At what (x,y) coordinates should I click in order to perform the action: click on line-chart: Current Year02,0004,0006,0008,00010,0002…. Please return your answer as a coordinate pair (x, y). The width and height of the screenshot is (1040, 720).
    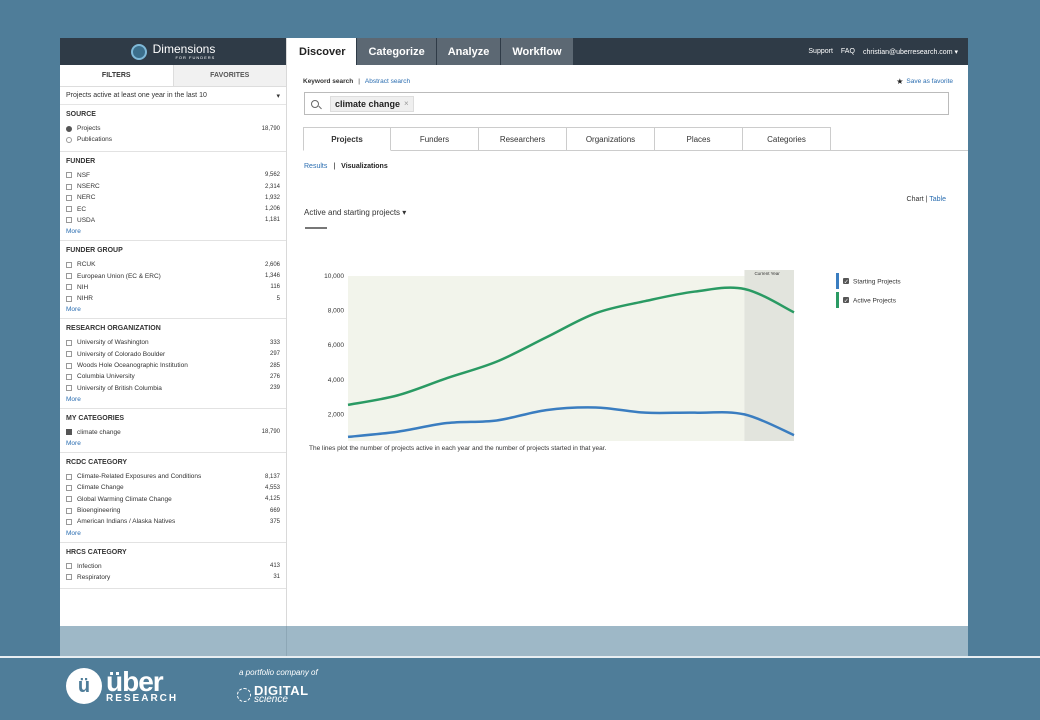
    Looking at the image, I should click on (612, 355).